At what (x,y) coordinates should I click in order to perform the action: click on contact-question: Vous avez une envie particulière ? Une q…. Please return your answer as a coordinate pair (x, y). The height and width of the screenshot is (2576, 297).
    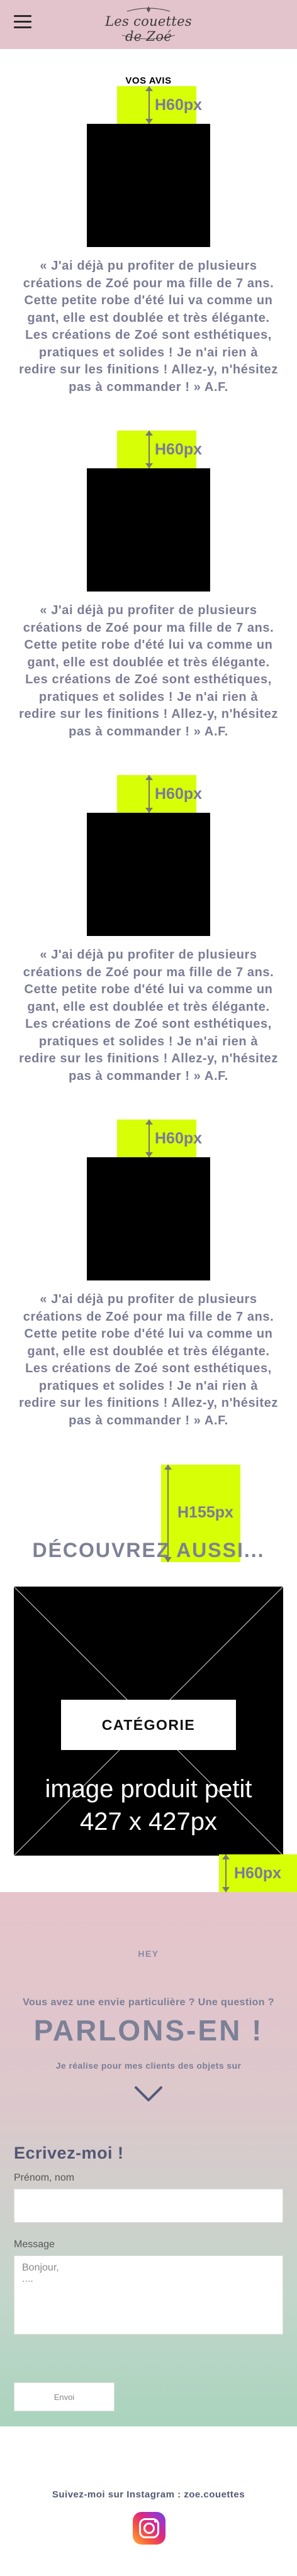
    Looking at the image, I should click on (148, 2003).